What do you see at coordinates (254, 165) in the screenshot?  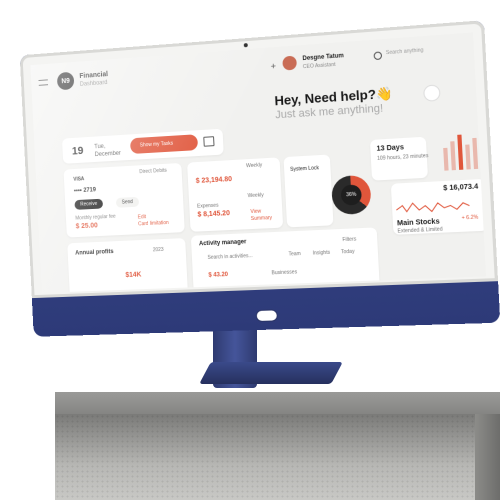 I see `income-period: Weekly` at bounding box center [254, 165].